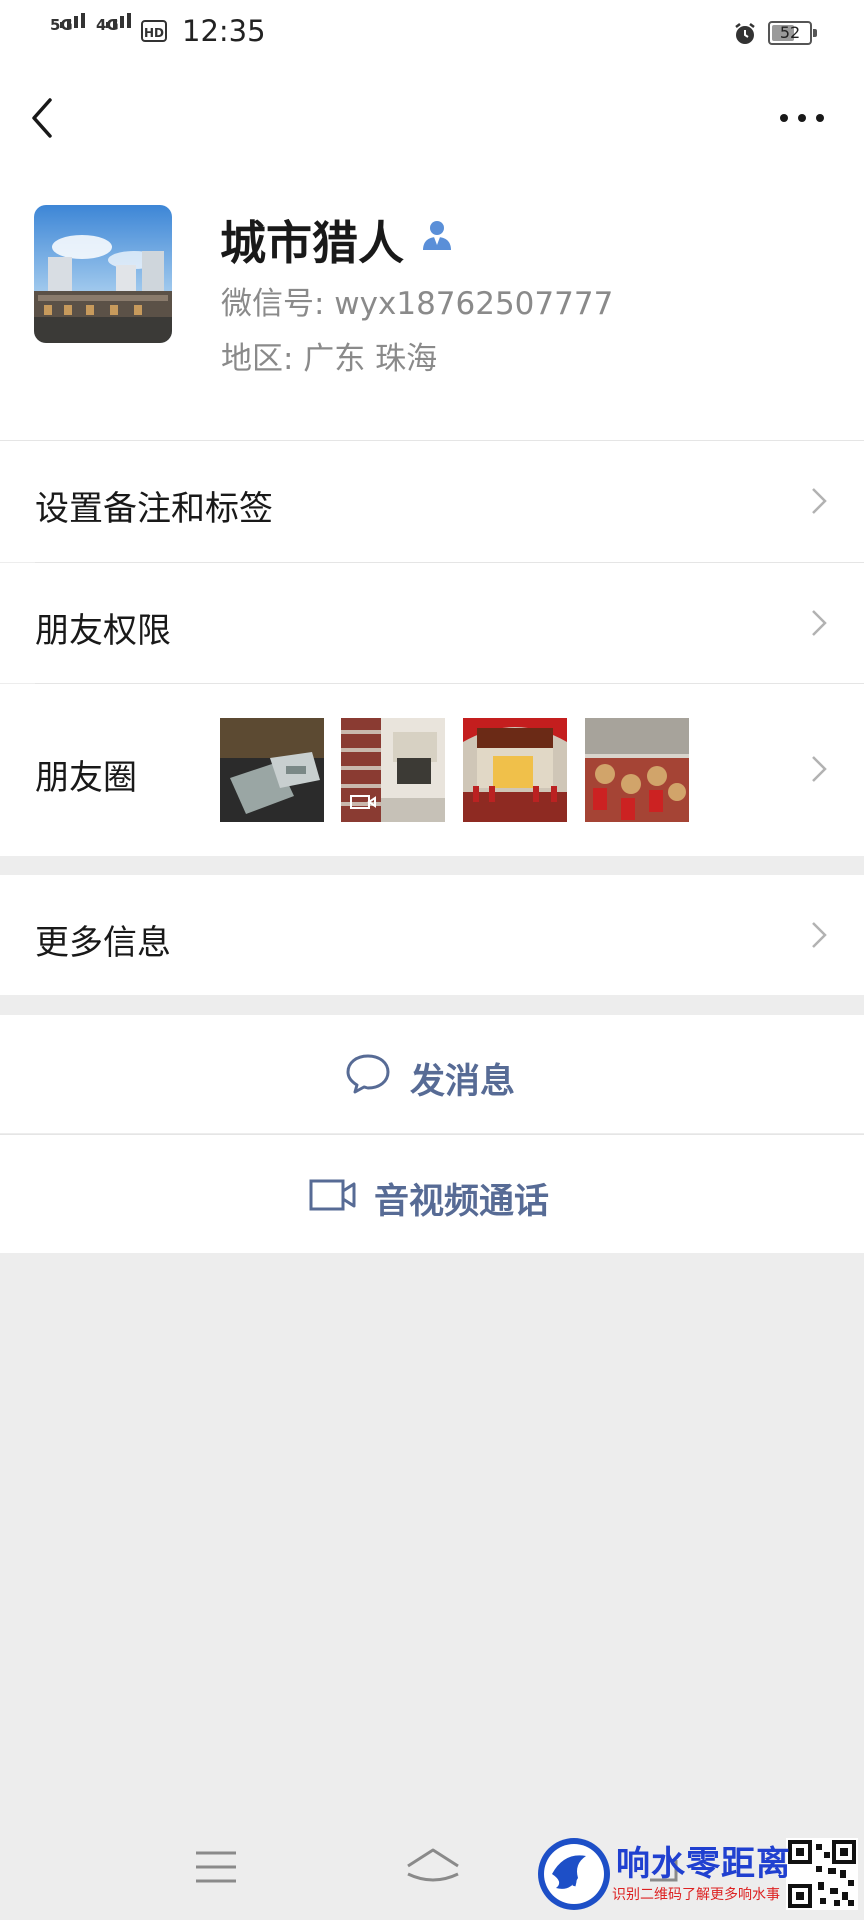  What do you see at coordinates (103, 943) in the screenshot?
I see `more-info-label: 更多信息` at bounding box center [103, 943].